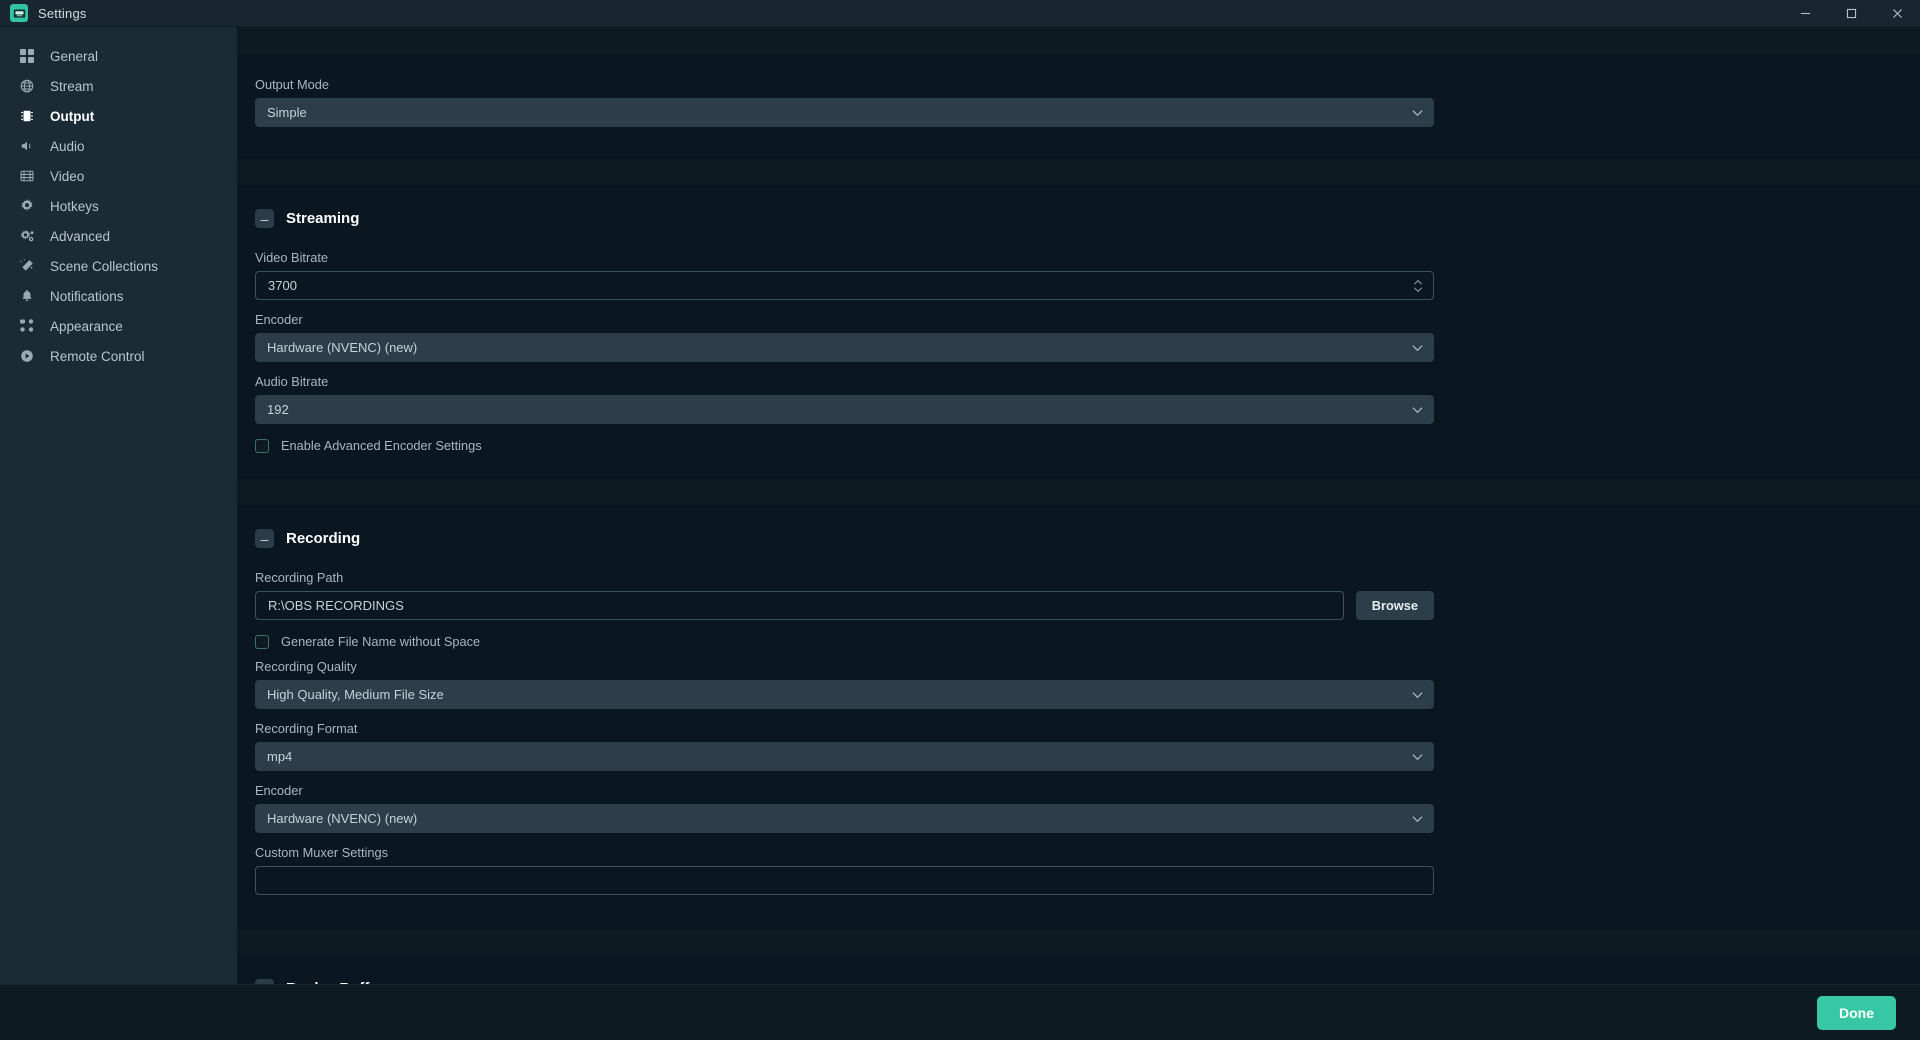  I want to click on sidebar-item-label: Remote Control, so click(97, 356).